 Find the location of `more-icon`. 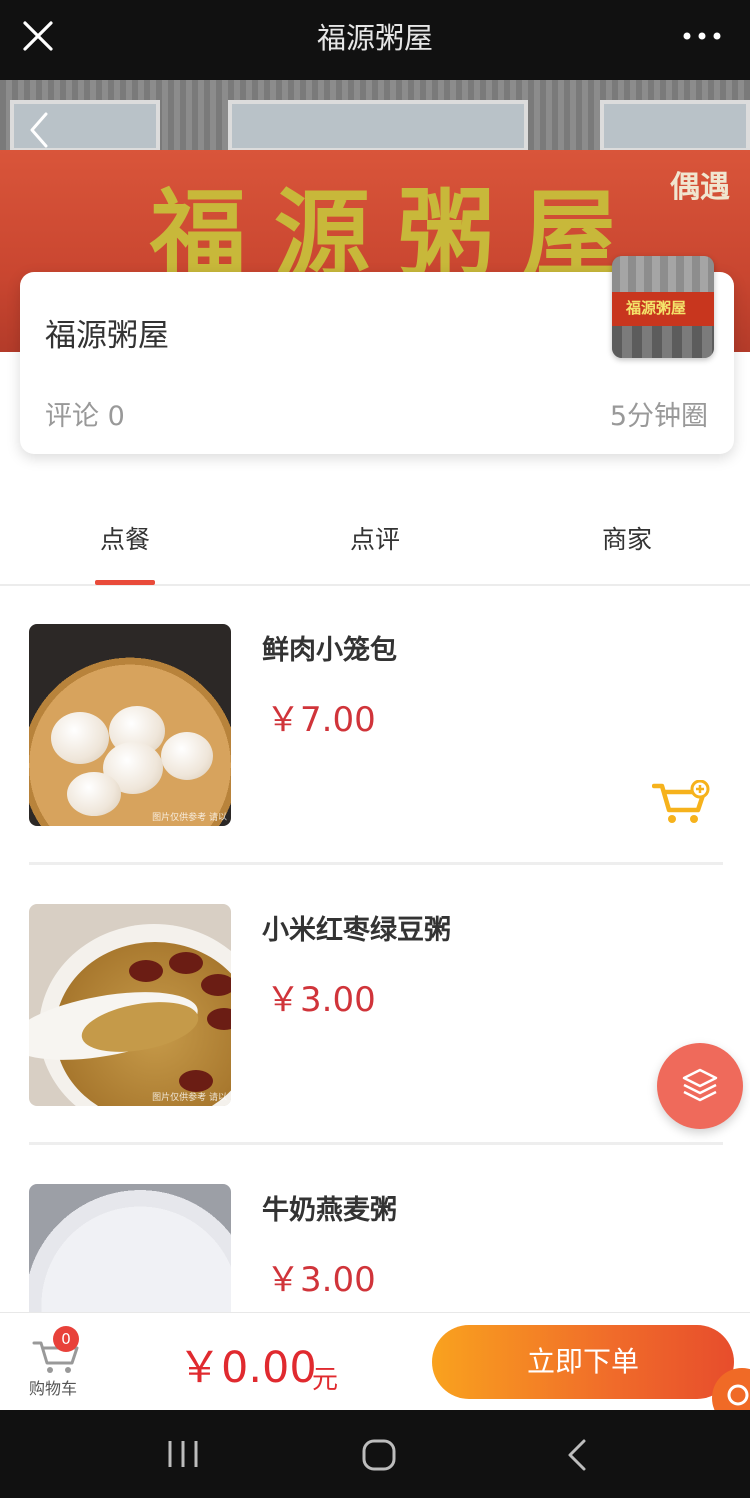

more-icon is located at coordinates (702, 36).